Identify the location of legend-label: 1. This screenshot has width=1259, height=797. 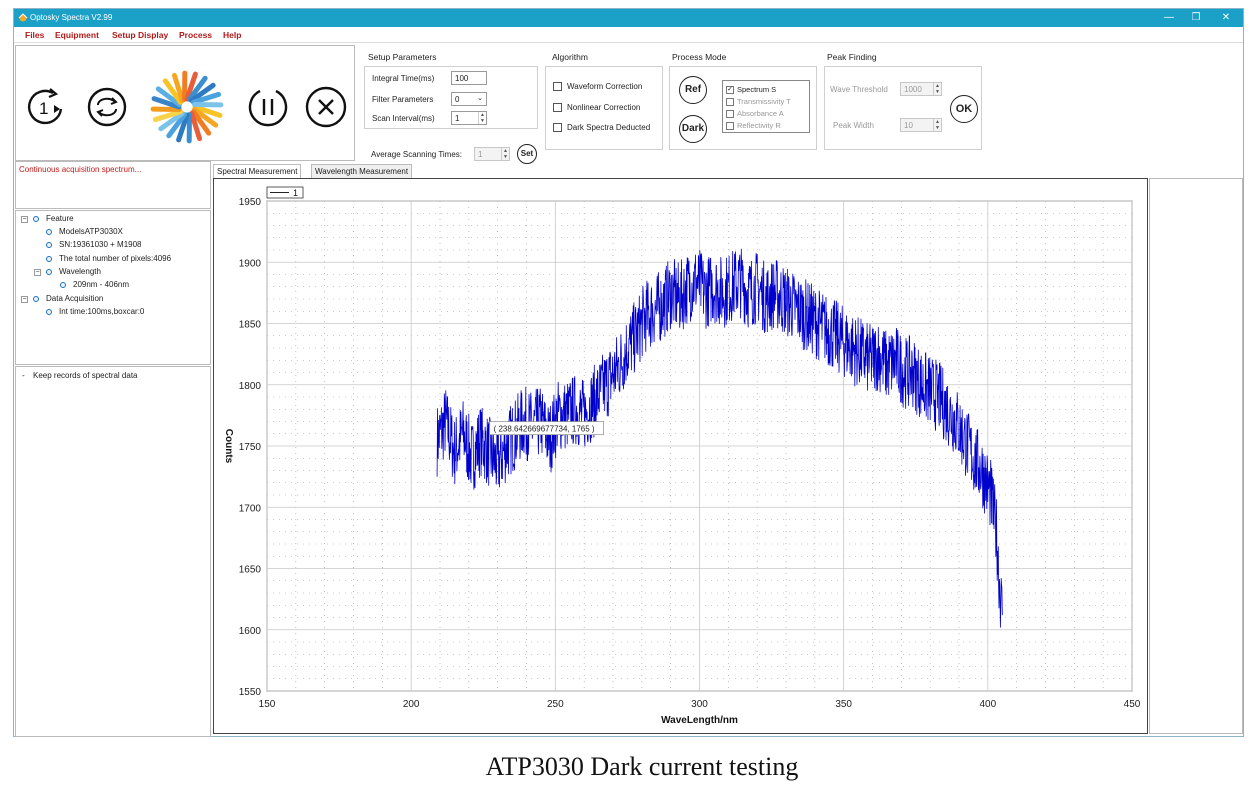
(295, 193).